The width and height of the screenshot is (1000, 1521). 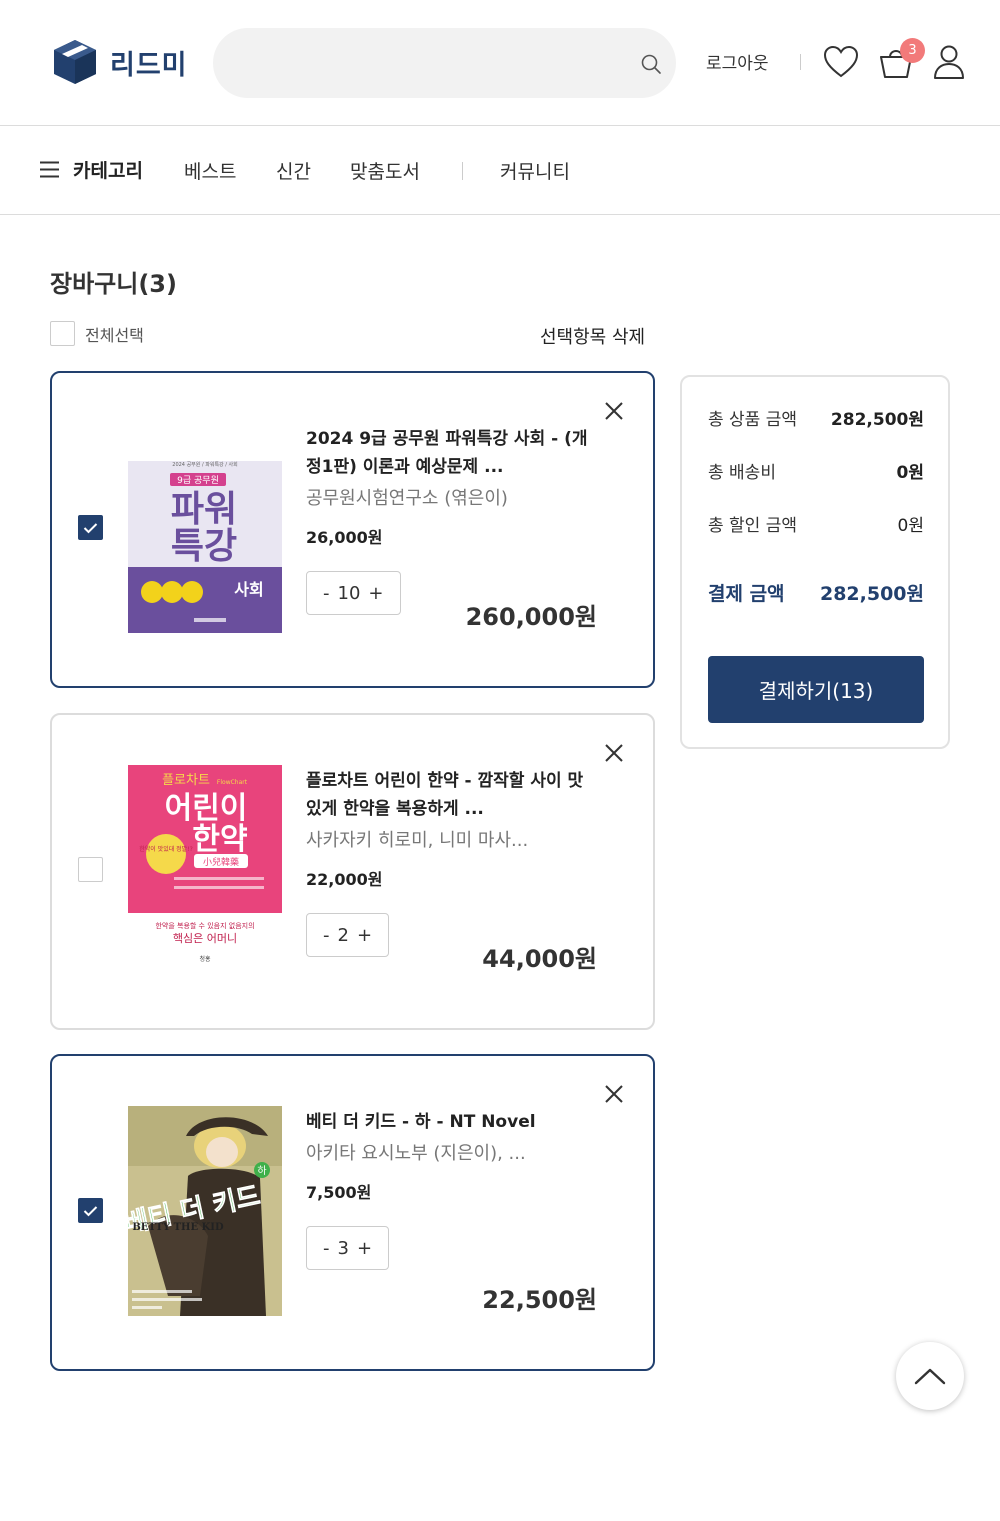 I want to click on book-cover: 베티 더 키드 BETTY THE KID 하, so click(x=205, y=1211).